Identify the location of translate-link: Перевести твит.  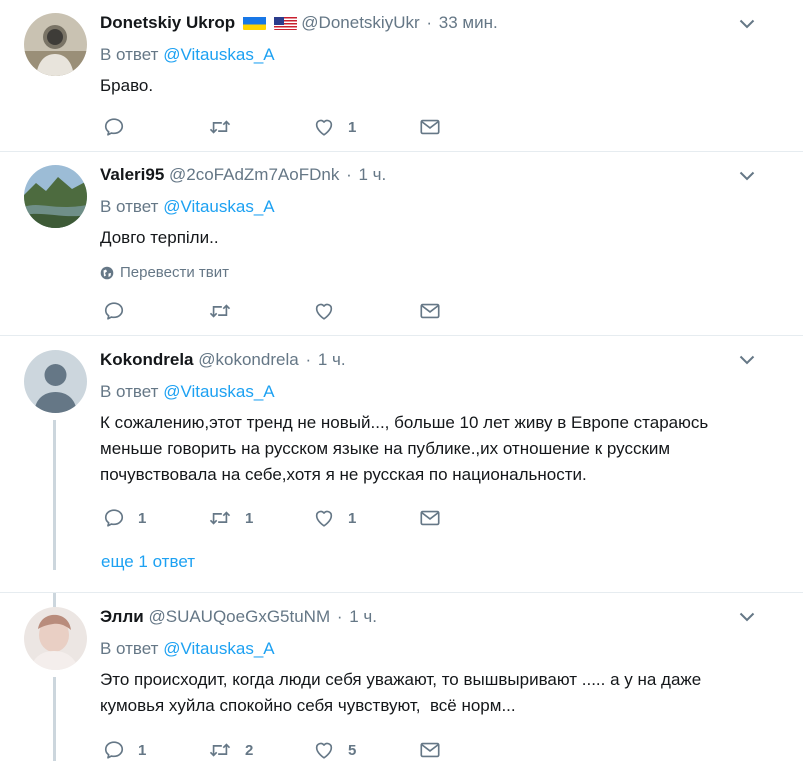
(441, 273).